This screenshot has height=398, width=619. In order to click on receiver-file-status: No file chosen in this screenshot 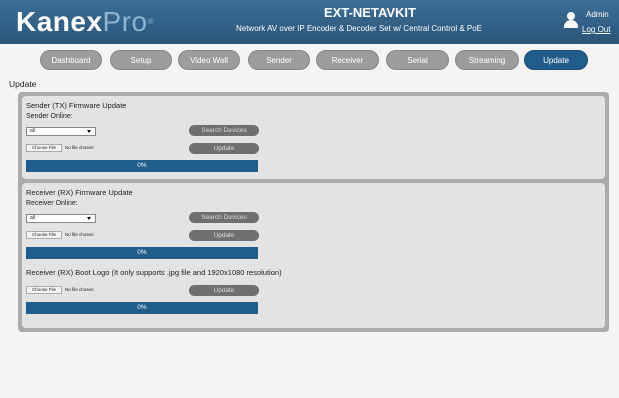, I will do `click(79, 234)`.